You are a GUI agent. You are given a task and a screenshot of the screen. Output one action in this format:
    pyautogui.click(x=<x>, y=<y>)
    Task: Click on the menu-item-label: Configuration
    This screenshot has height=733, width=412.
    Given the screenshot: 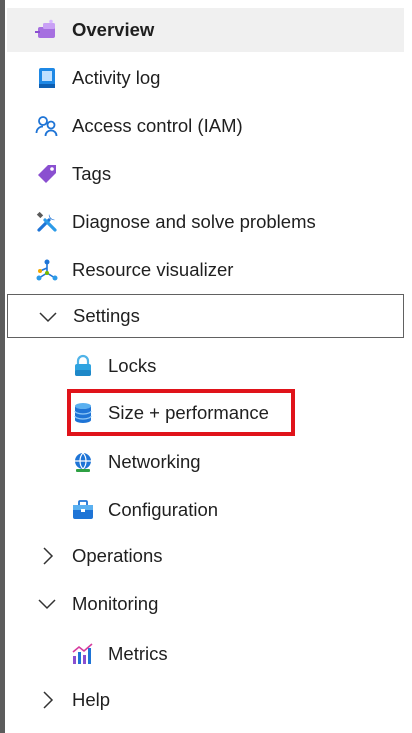 What is the action you would take?
    pyautogui.click(x=163, y=509)
    